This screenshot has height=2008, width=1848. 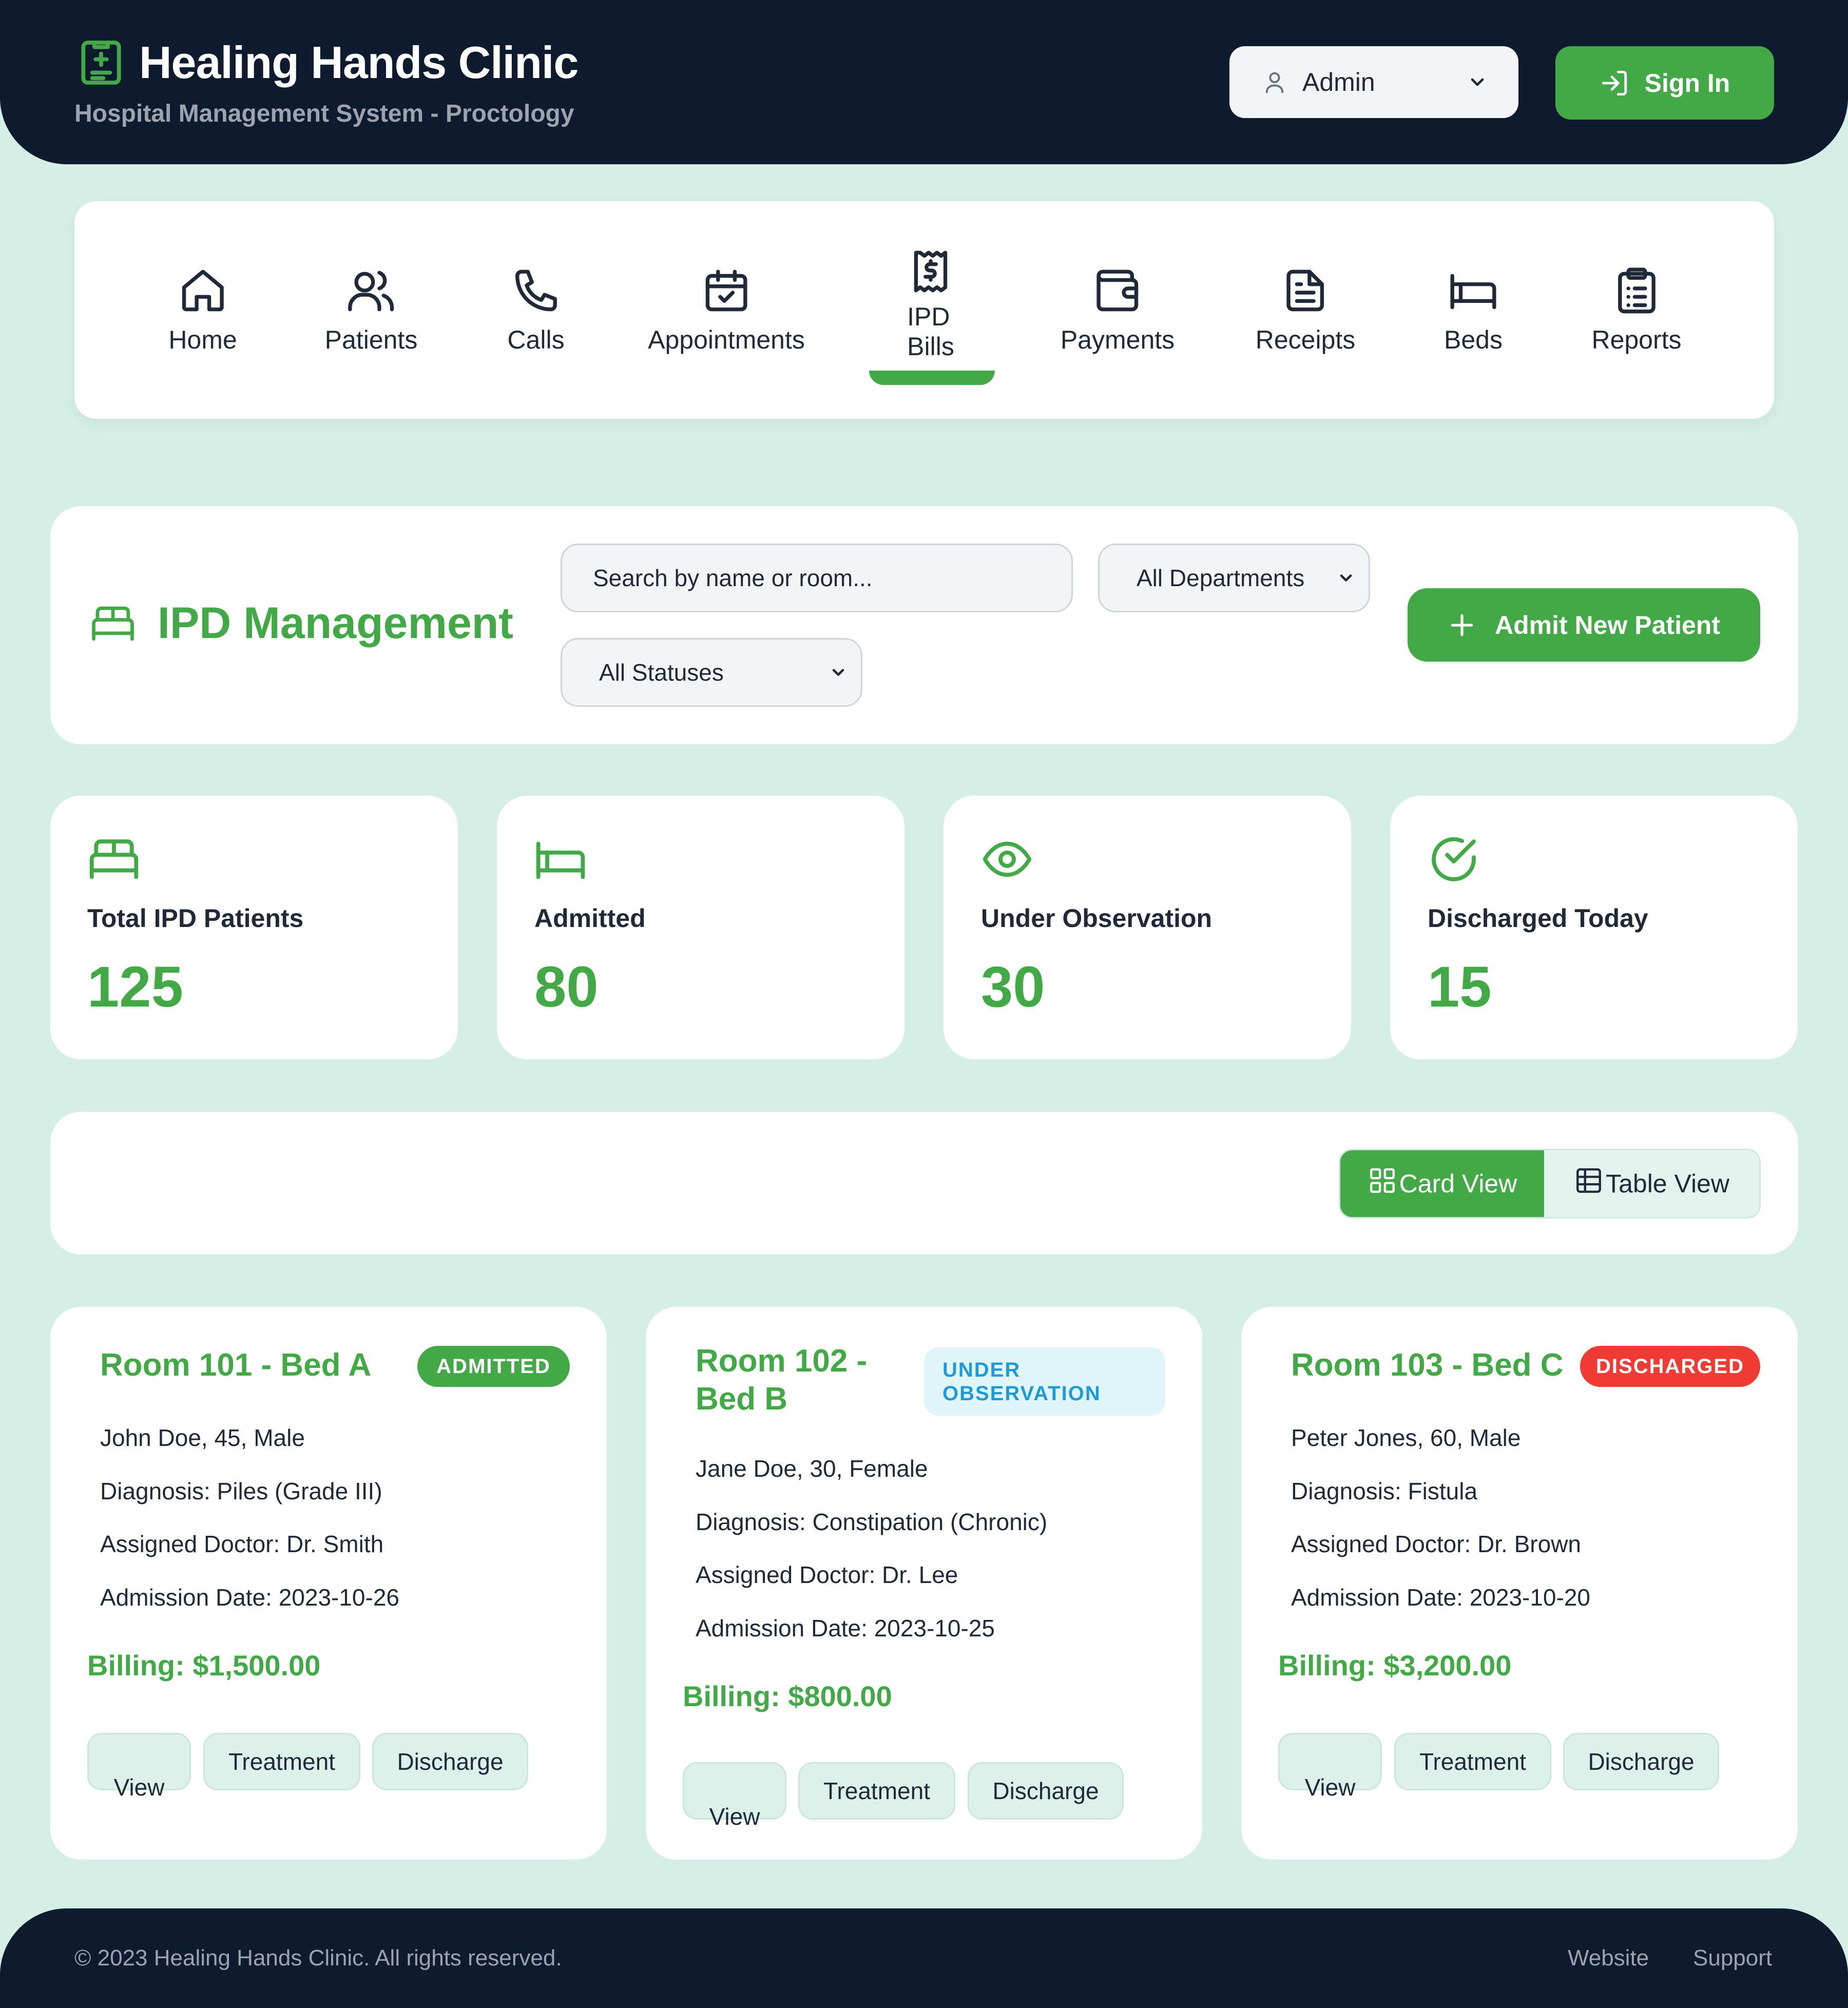 What do you see at coordinates (1013, 987) in the screenshot?
I see `stat-value: 30` at bounding box center [1013, 987].